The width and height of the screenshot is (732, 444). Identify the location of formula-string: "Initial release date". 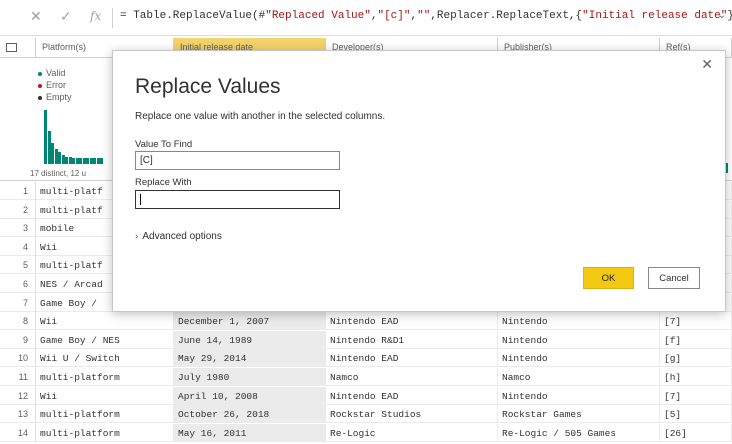
(655, 16).